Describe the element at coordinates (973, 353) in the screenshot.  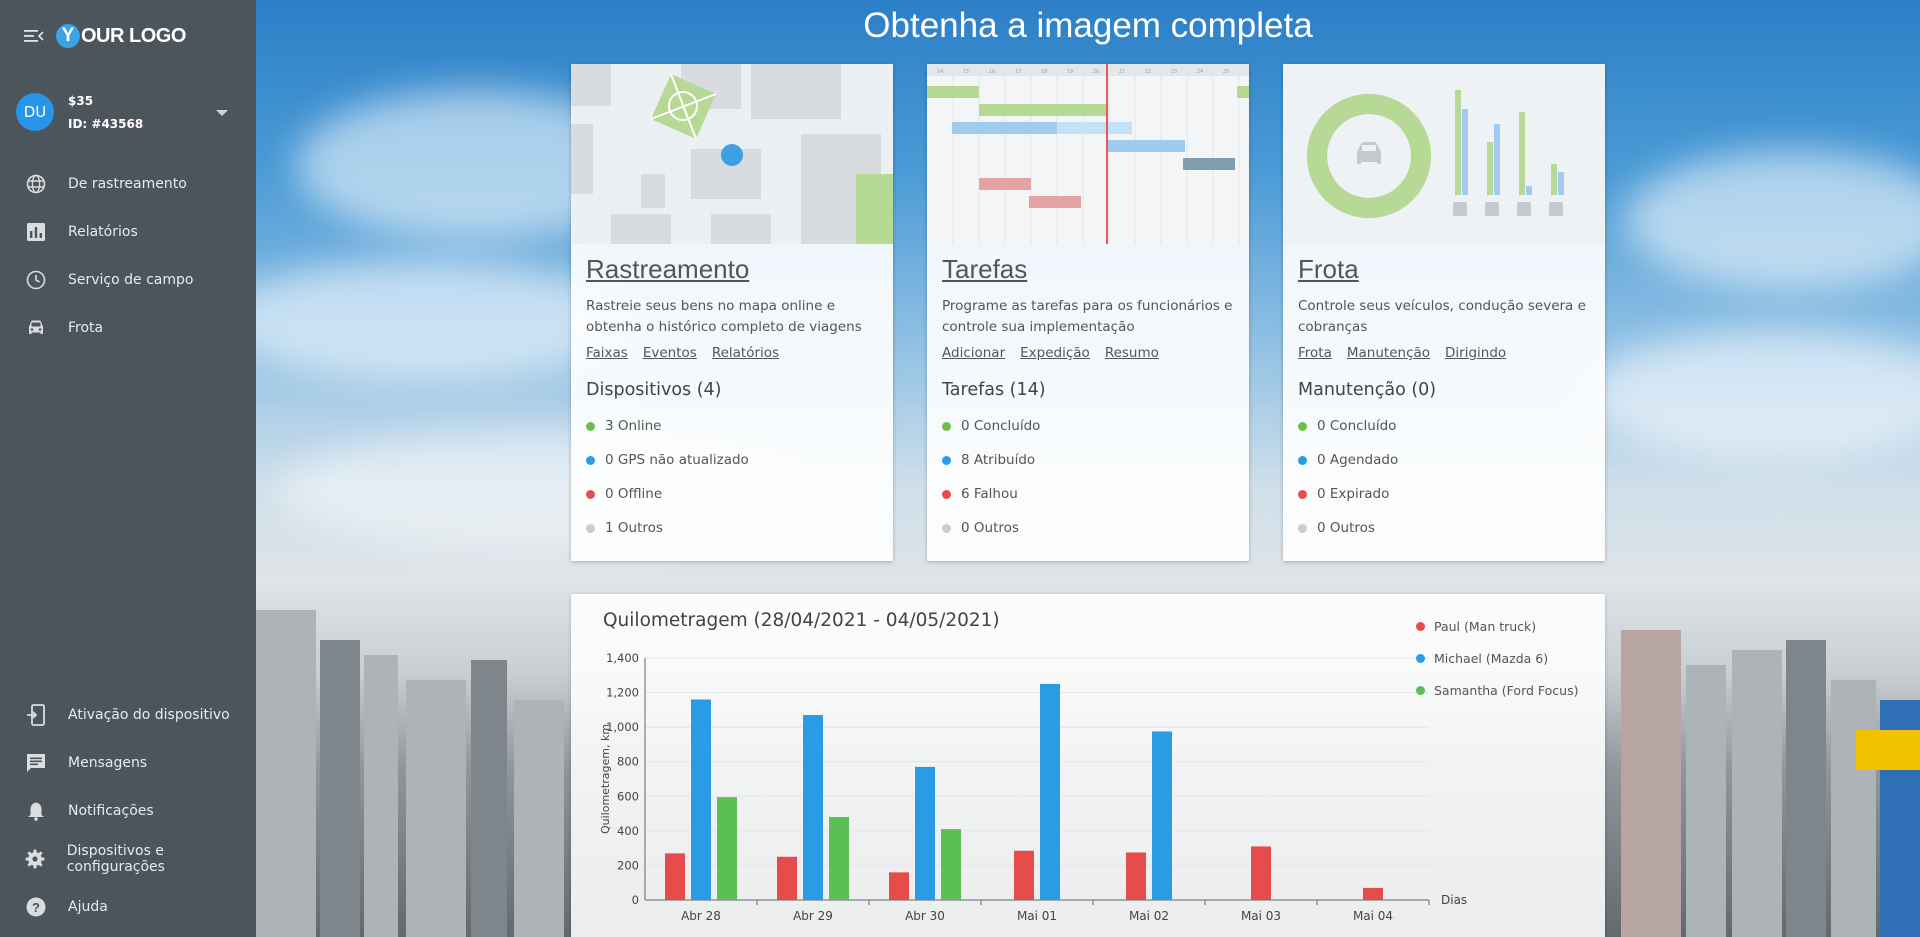
I see `link-add: Adicionar` at that location.